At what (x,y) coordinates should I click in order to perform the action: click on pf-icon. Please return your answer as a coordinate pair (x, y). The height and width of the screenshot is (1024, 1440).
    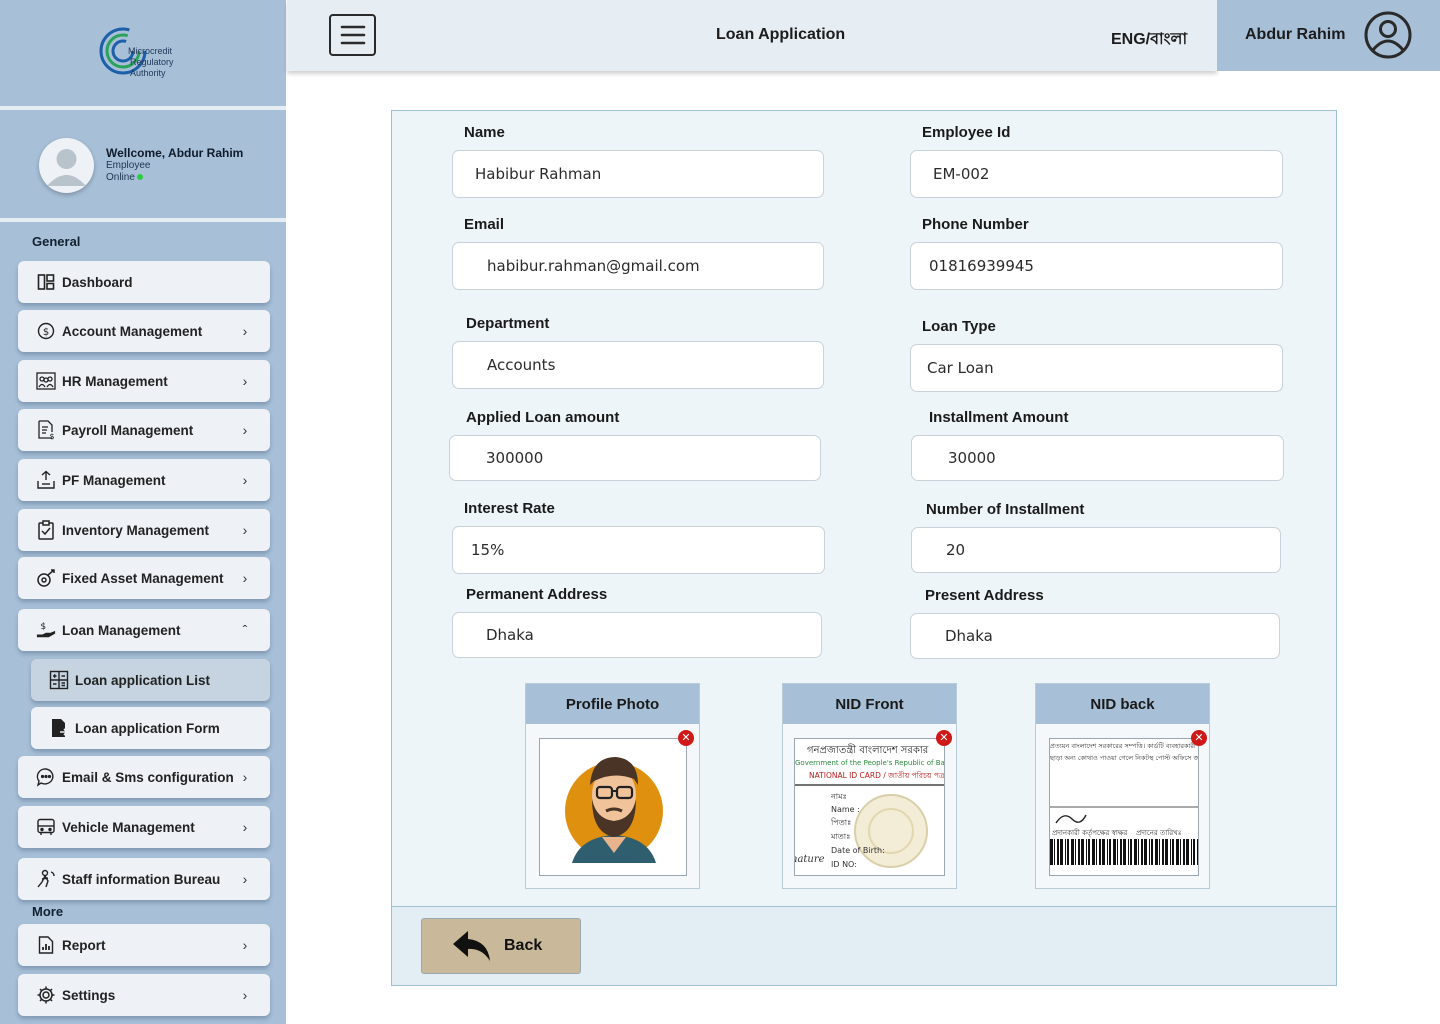
    Looking at the image, I should click on (46, 480).